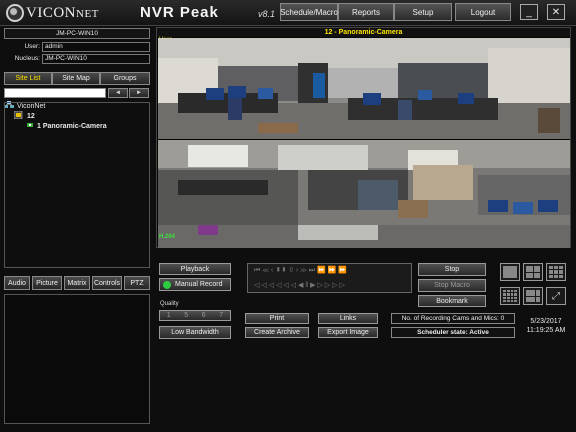 This screenshot has height=432, width=576. I want to click on create-archive-button: Create Archive, so click(277, 332).